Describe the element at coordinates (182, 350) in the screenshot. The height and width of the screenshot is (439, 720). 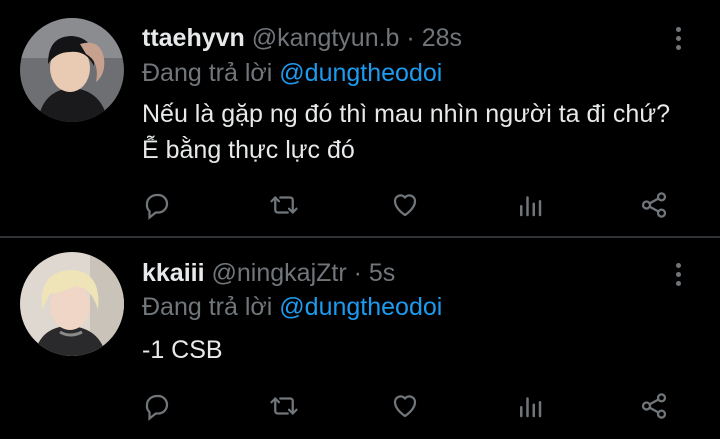
I see `tweet-text: -1 CSB` at that location.